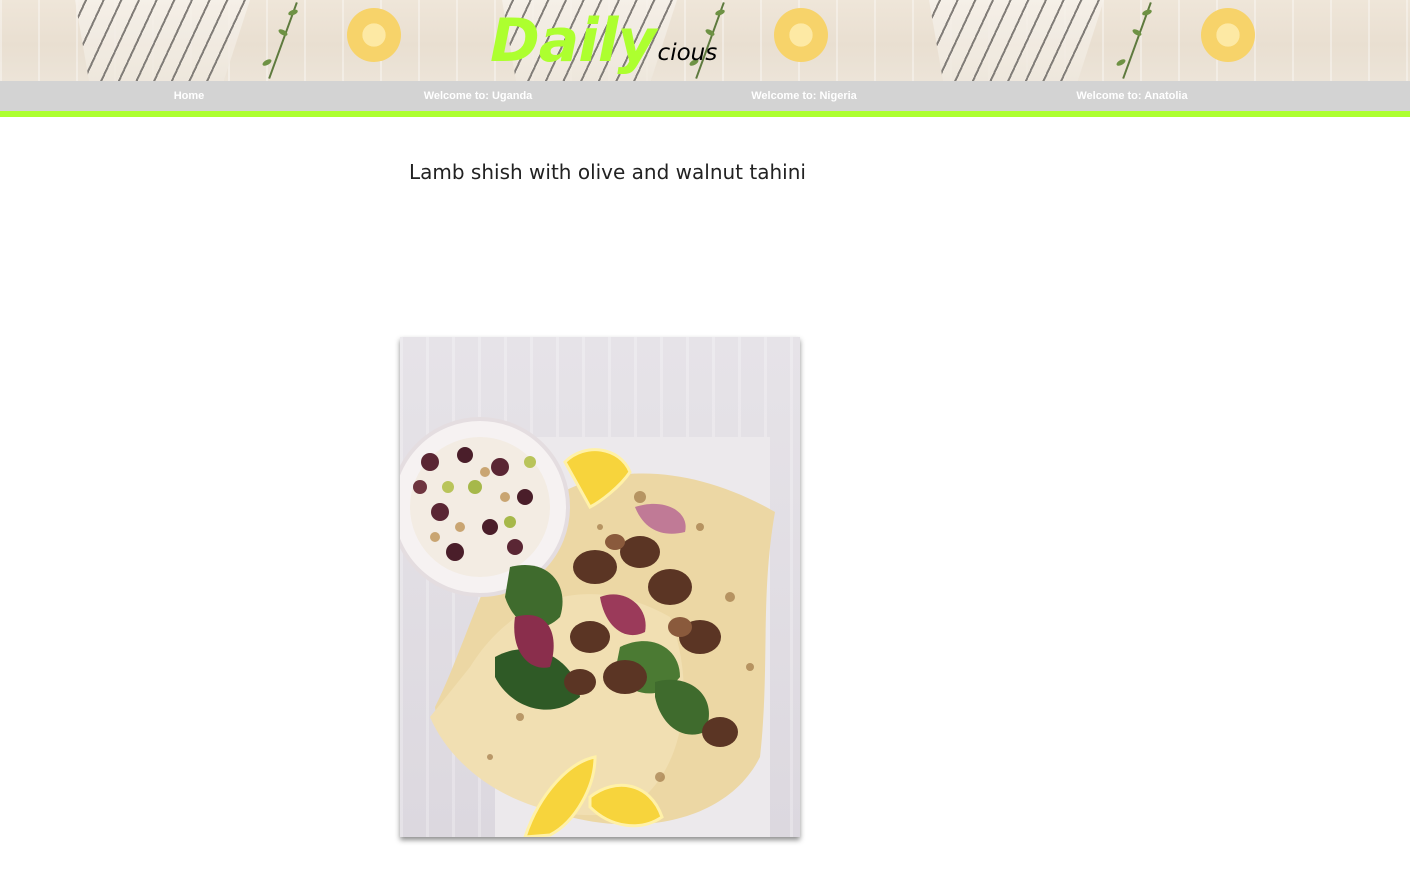 This screenshot has width=1410, height=873. I want to click on recipe-image-illustration, so click(587, 627).